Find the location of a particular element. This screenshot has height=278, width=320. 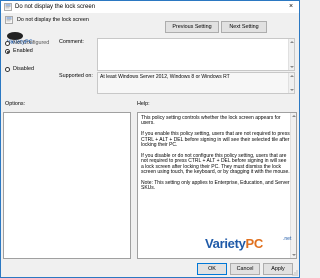

title-bar: Do not display the lock screen × is located at coordinates (150, 7).